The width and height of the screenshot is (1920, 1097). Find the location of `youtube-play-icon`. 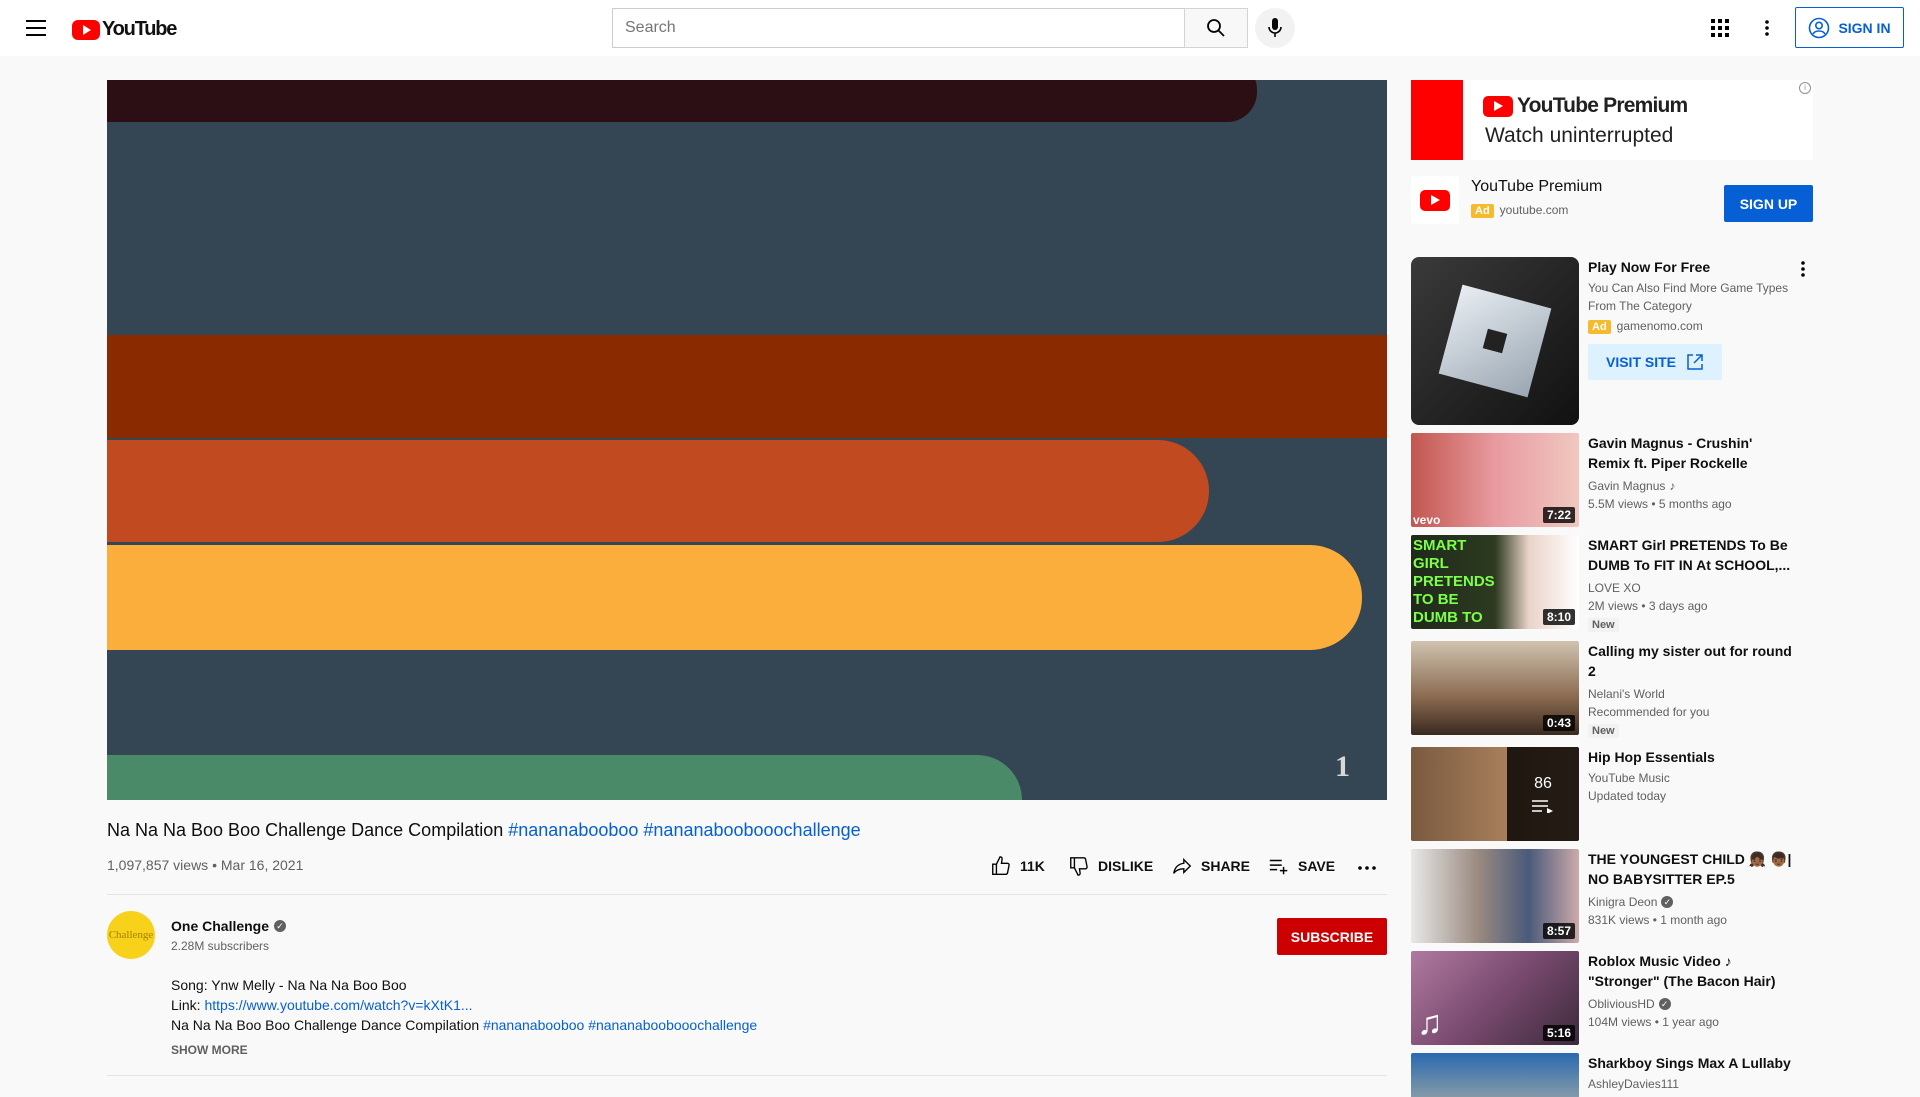

youtube-play-icon is located at coordinates (86, 29).